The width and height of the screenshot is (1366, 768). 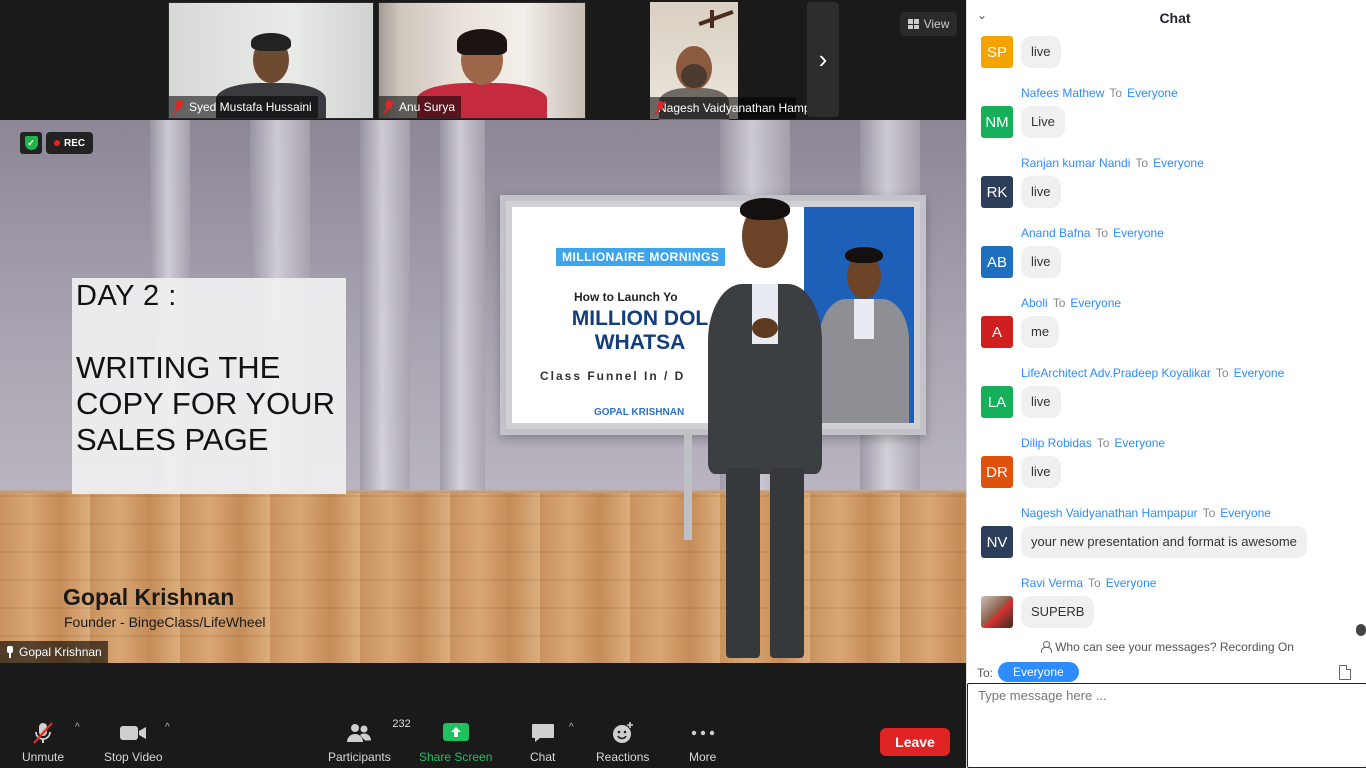 What do you see at coordinates (10, 652) in the screenshot?
I see `pin-icon` at bounding box center [10, 652].